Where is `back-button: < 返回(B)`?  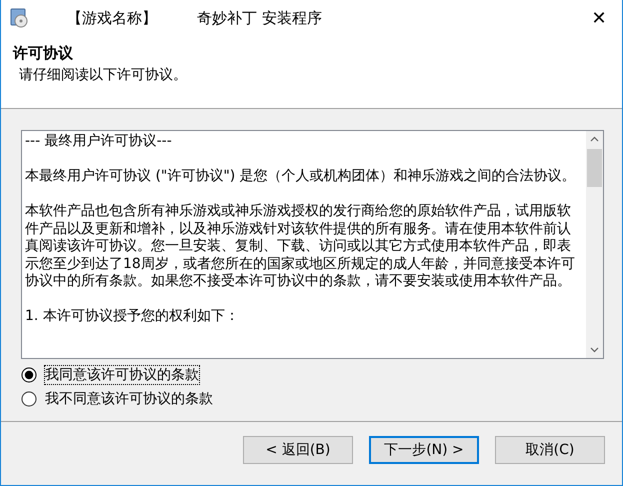 back-button: < 返回(B) is located at coordinates (298, 450).